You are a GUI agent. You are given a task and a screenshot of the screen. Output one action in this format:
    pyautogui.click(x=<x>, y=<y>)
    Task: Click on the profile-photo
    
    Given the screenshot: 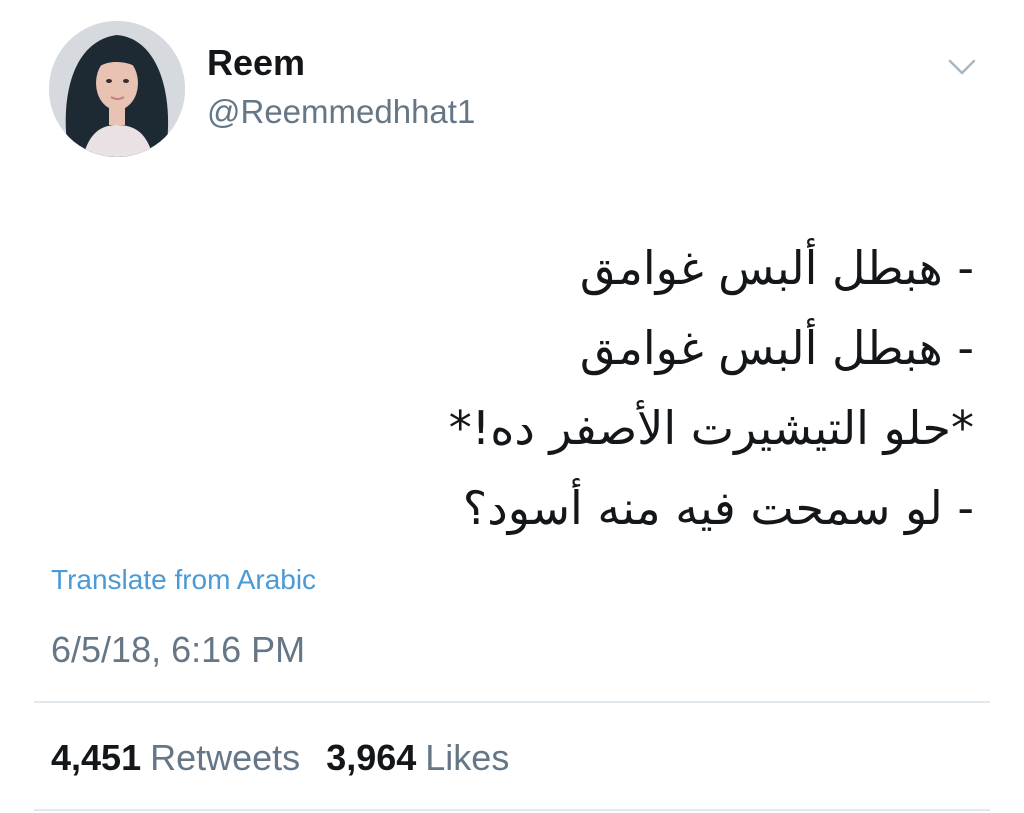 What is the action you would take?
    pyautogui.click(x=117, y=89)
    